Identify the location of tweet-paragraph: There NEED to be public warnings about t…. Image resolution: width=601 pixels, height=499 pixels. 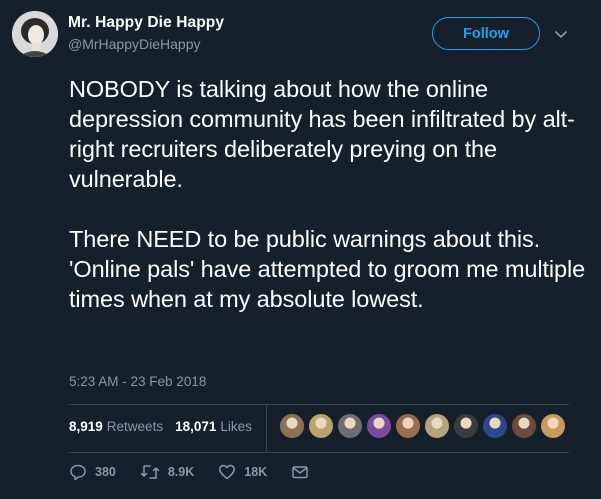
(327, 269).